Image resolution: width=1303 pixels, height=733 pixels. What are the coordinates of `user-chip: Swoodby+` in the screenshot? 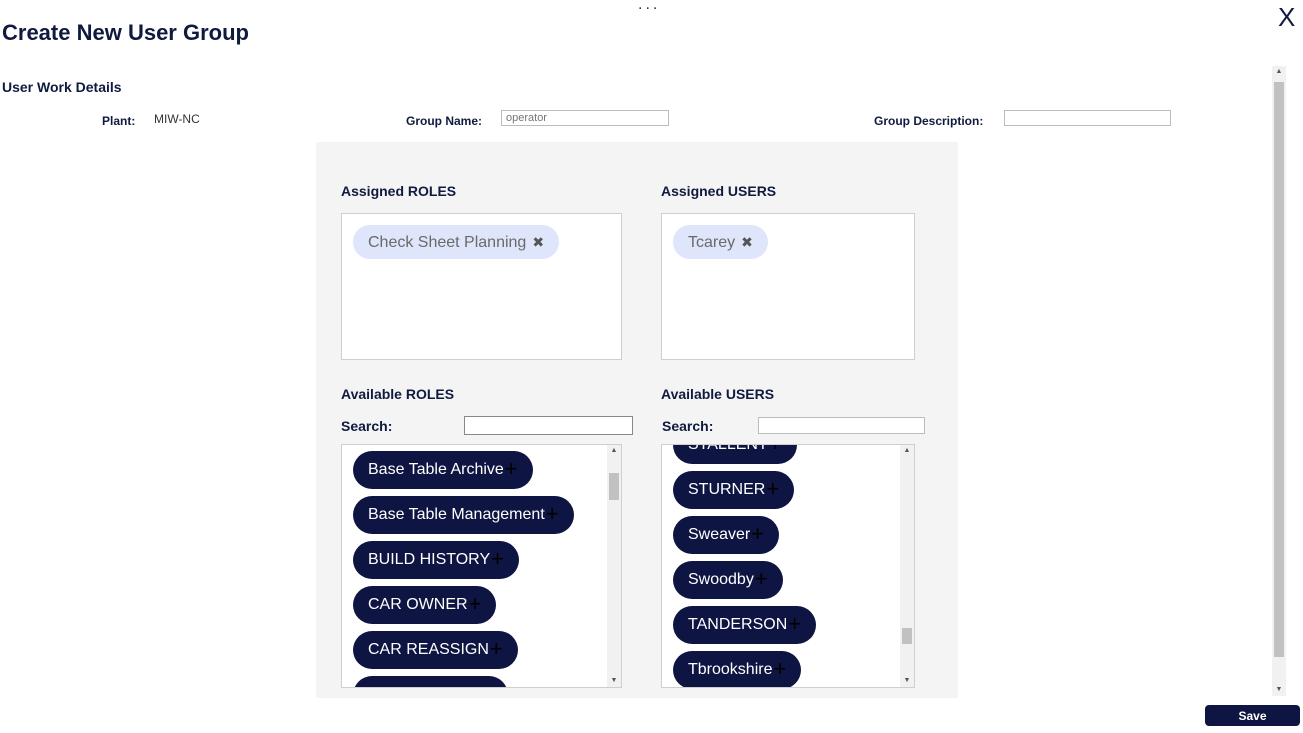 It's located at (728, 580).